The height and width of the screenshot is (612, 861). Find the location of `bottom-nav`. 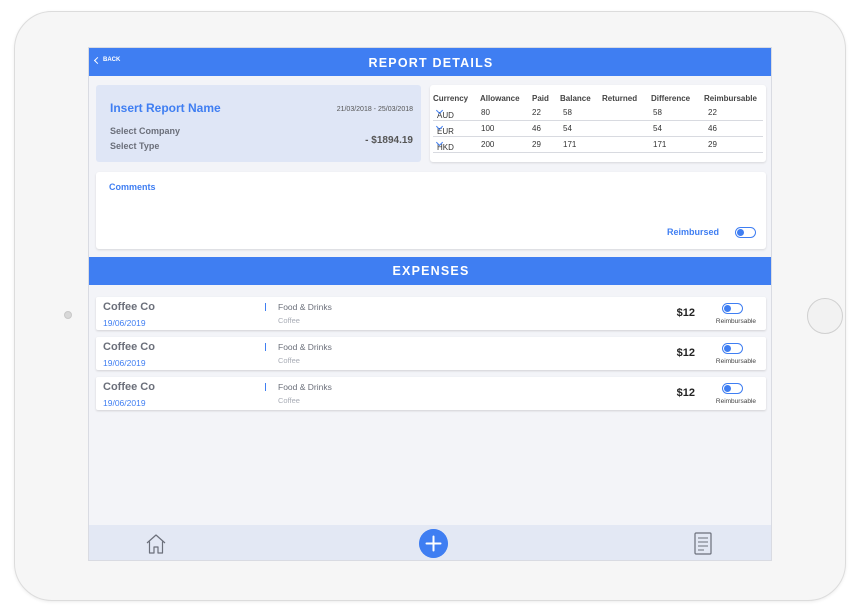

bottom-nav is located at coordinates (430, 542).